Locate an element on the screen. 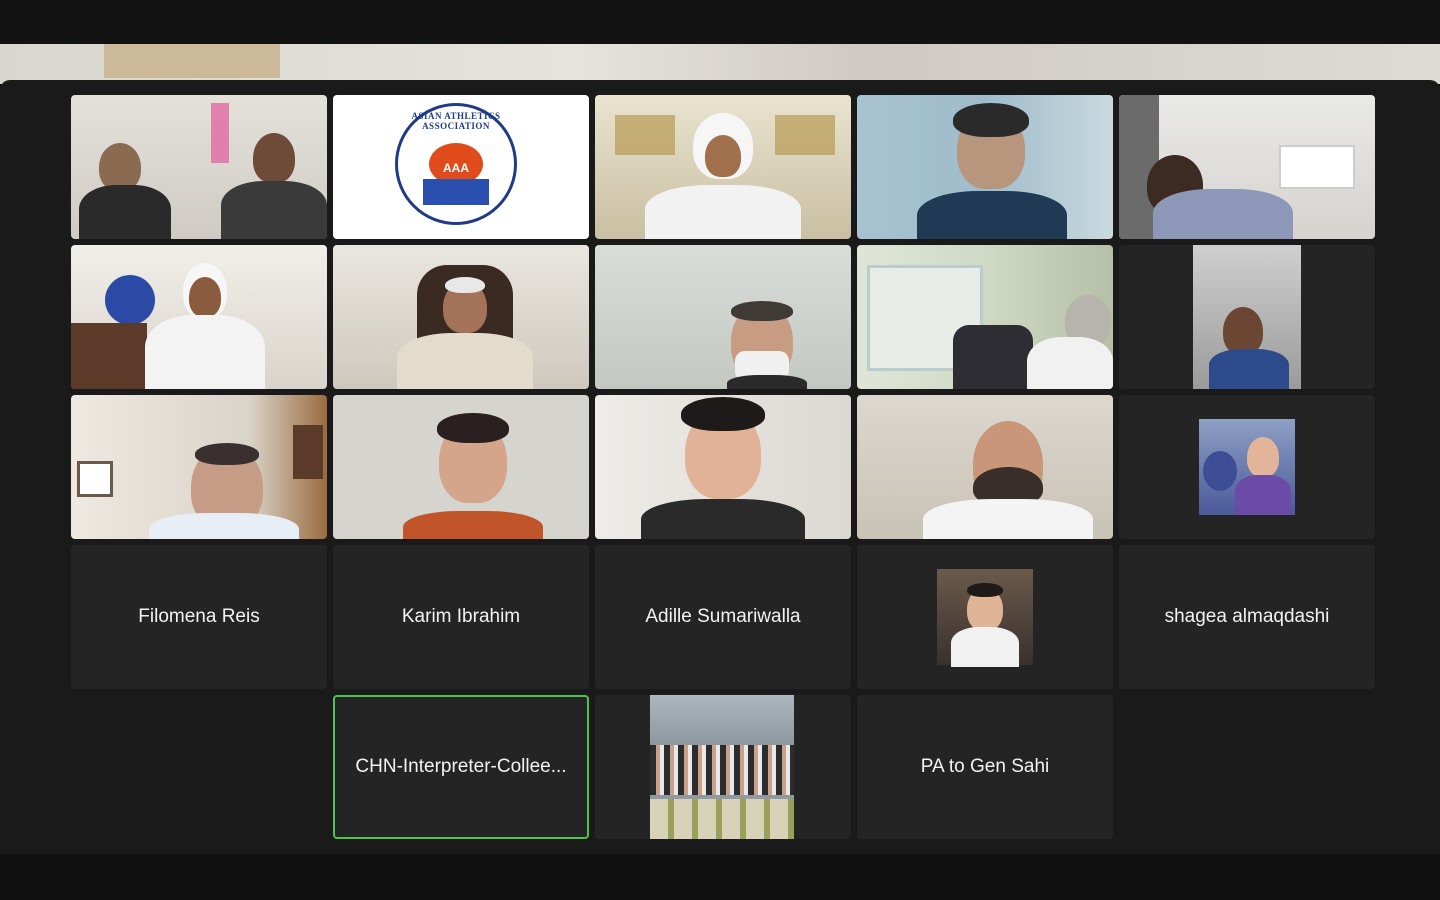 The width and height of the screenshot is (1440, 900). participant-name: Karim Ibrahim is located at coordinates (461, 616).